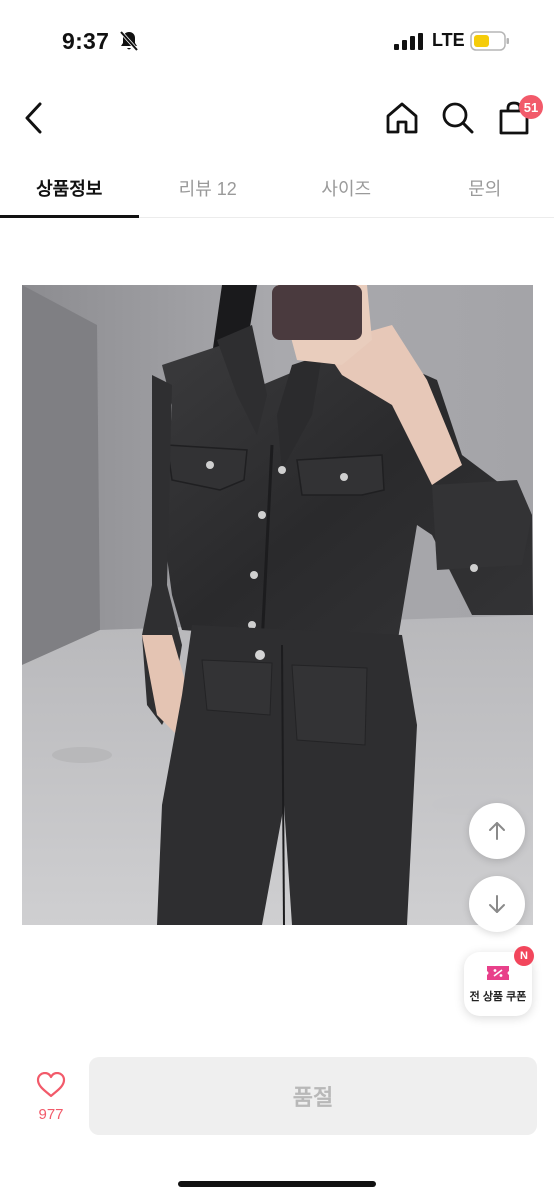 The width and height of the screenshot is (554, 1200). I want to click on signal-icon, so click(408, 41).